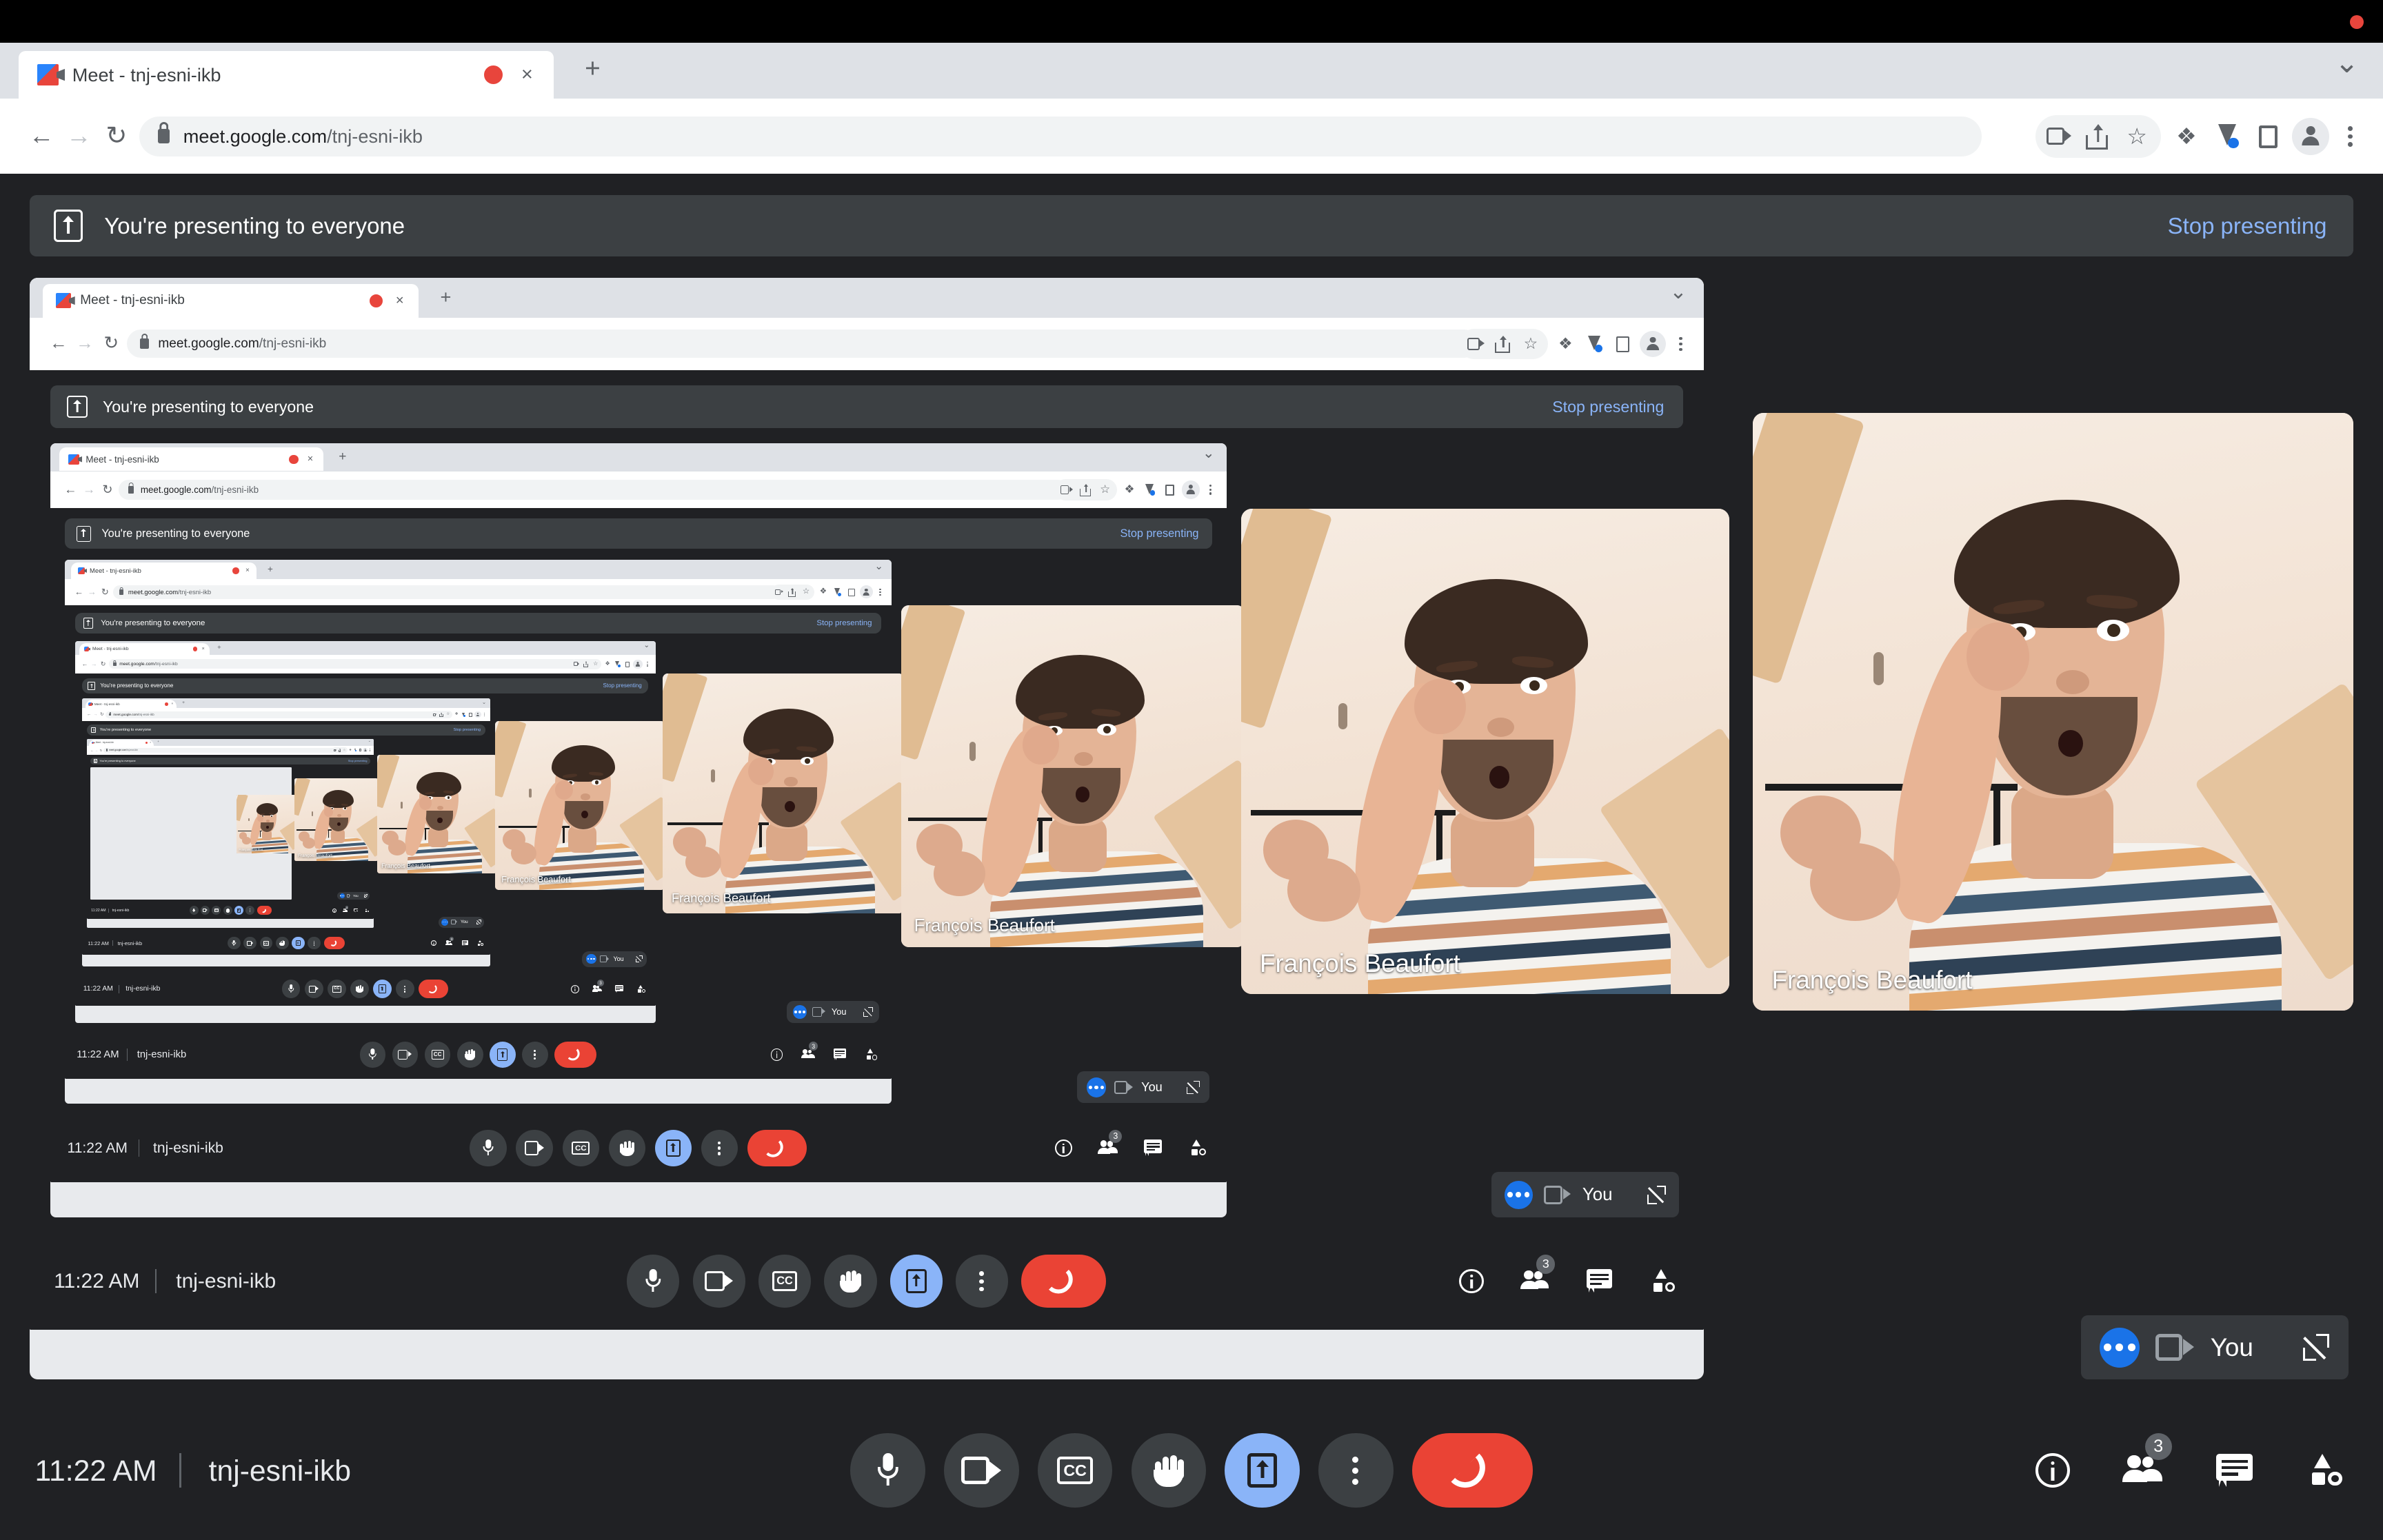  I want to click on expand-icon, so click(639, 959).